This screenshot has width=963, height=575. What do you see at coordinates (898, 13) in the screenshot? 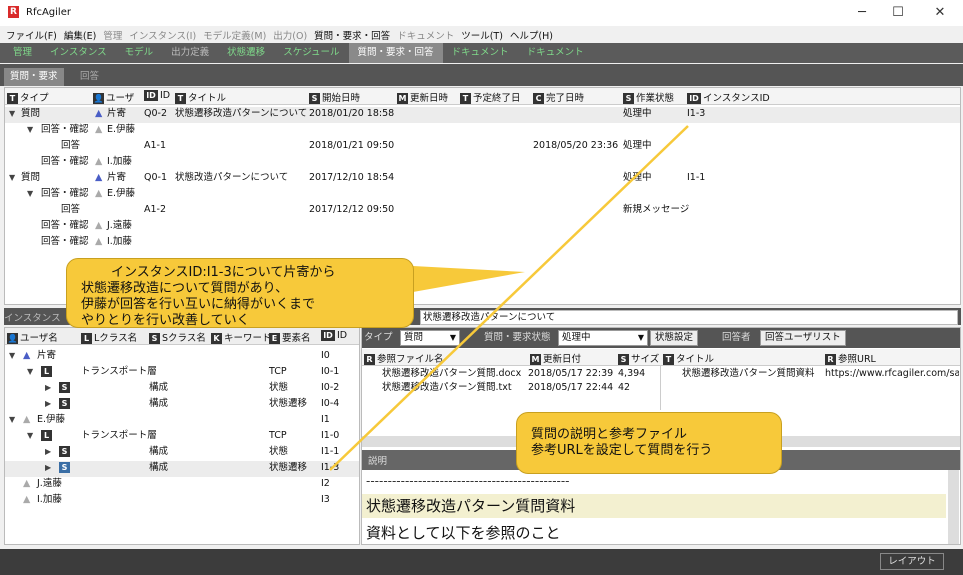
I see `maximize-button: ☐` at bounding box center [898, 13].